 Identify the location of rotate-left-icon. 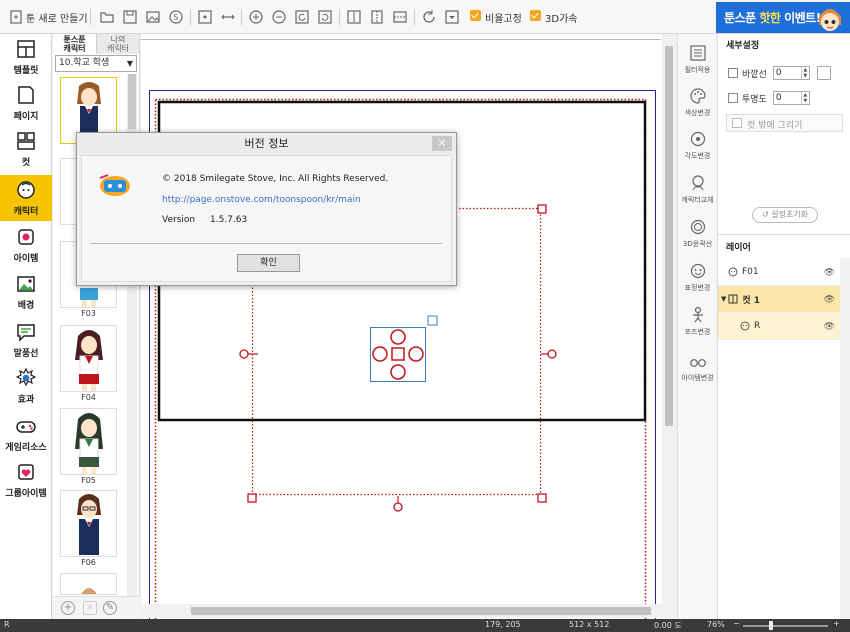
(302, 17).